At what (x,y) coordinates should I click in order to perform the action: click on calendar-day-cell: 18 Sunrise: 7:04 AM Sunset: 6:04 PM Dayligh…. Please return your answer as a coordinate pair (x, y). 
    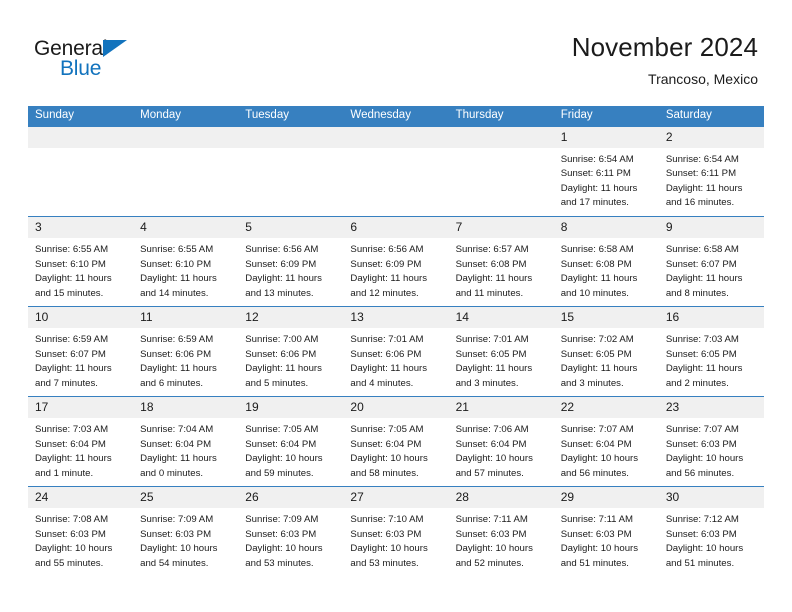
    Looking at the image, I should click on (186, 441).